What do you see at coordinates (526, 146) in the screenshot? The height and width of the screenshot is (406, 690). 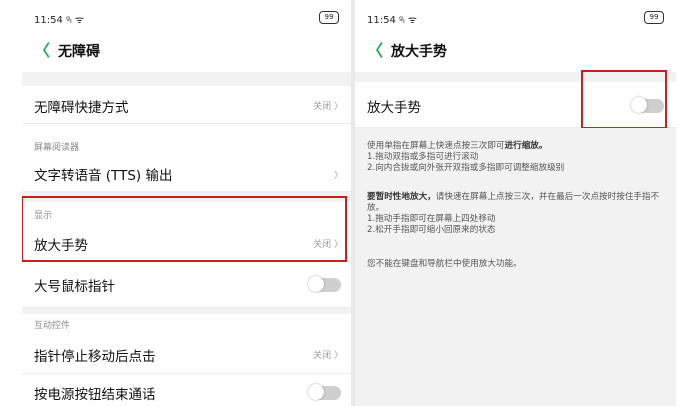 I see `desc-bold-text: 进行缩放。` at bounding box center [526, 146].